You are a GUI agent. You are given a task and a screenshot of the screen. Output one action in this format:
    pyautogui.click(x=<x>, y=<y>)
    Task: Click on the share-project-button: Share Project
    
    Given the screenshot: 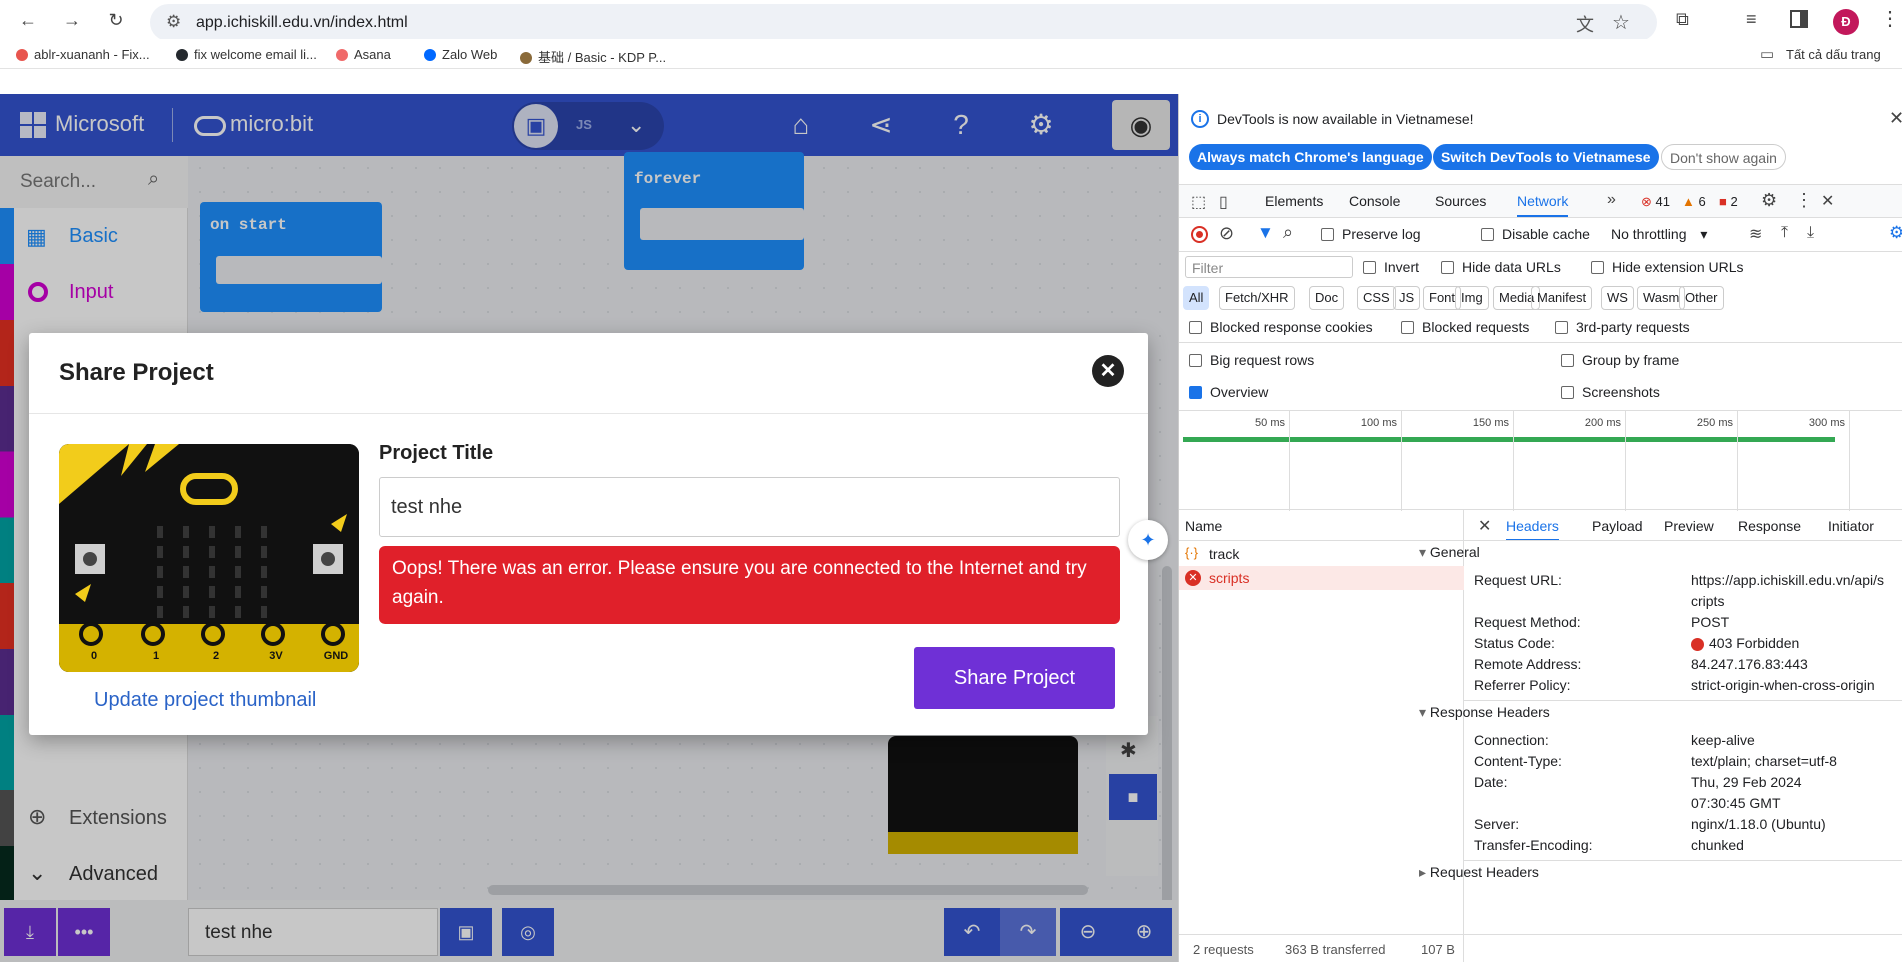 What is the action you would take?
    pyautogui.click(x=1014, y=678)
    